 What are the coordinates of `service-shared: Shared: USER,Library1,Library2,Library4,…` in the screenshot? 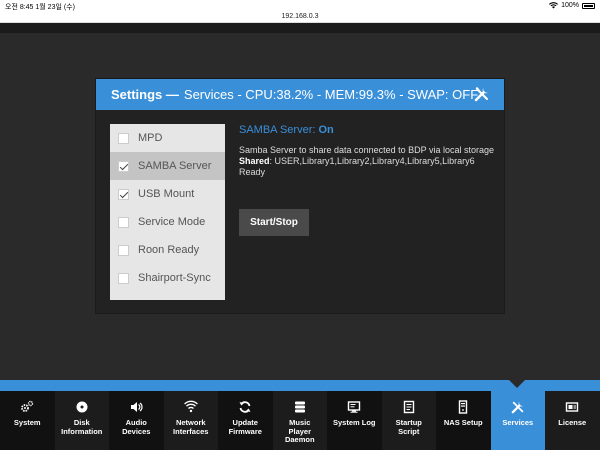 It's located at (368, 161).